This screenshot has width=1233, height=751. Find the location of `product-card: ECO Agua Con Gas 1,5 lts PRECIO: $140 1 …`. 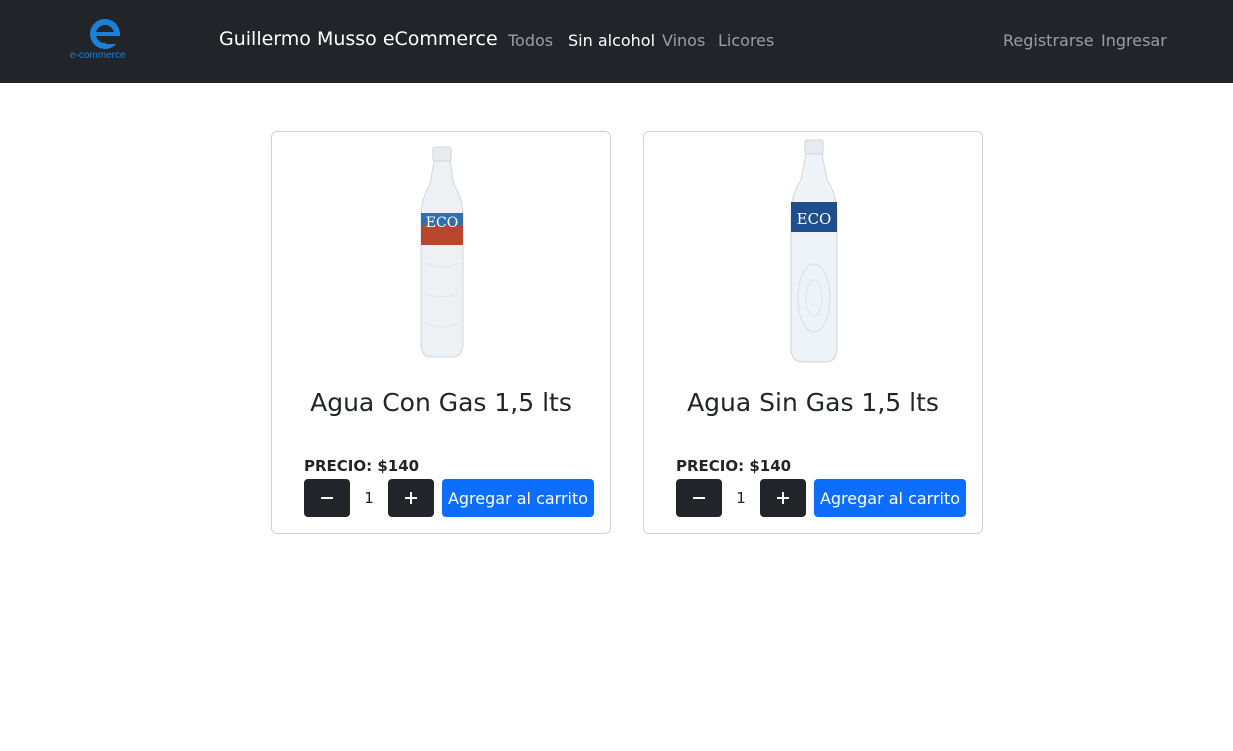

product-card: ECO Agua Con Gas 1,5 lts PRECIO: $140 1 … is located at coordinates (441, 332).